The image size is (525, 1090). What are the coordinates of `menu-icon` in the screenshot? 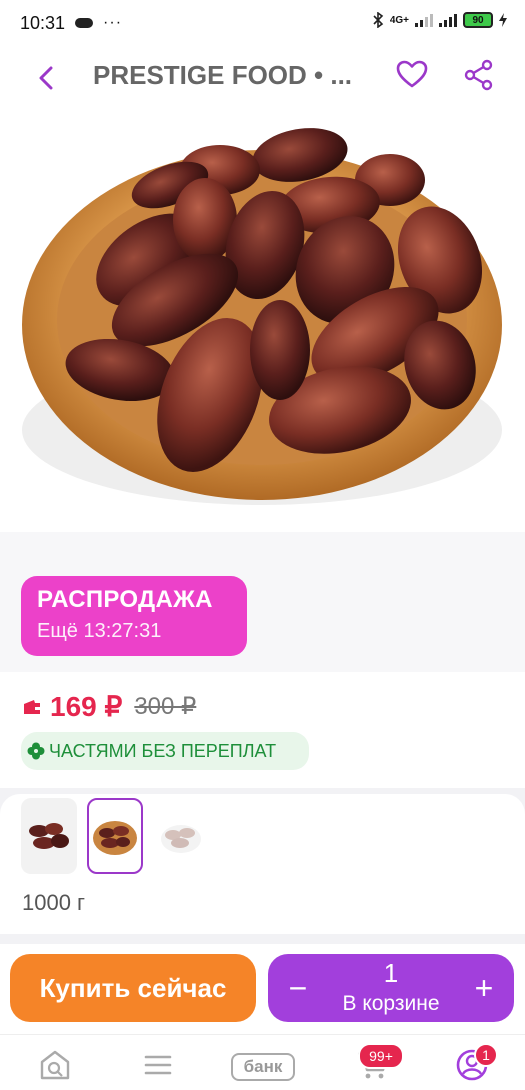 It's located at (158, 1065).